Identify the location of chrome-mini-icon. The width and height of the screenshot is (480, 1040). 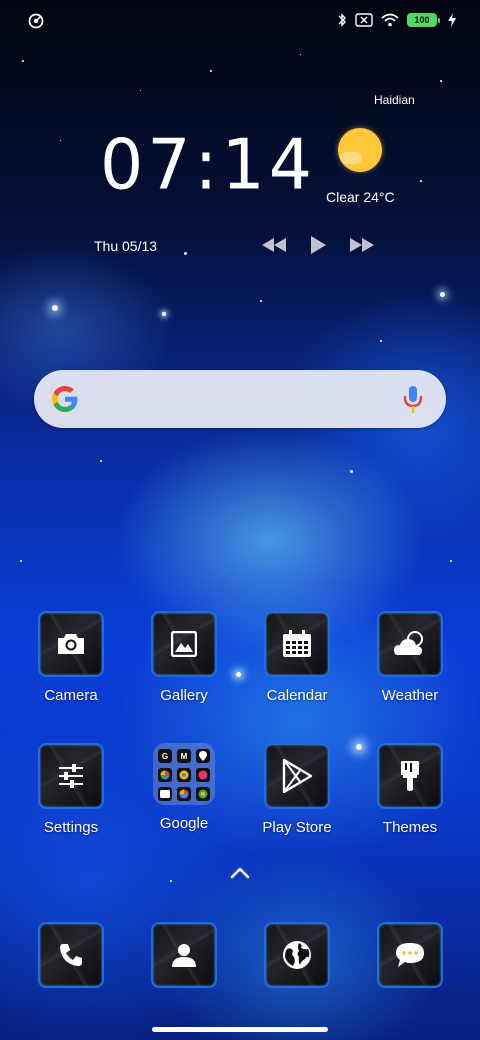
(184, 775).